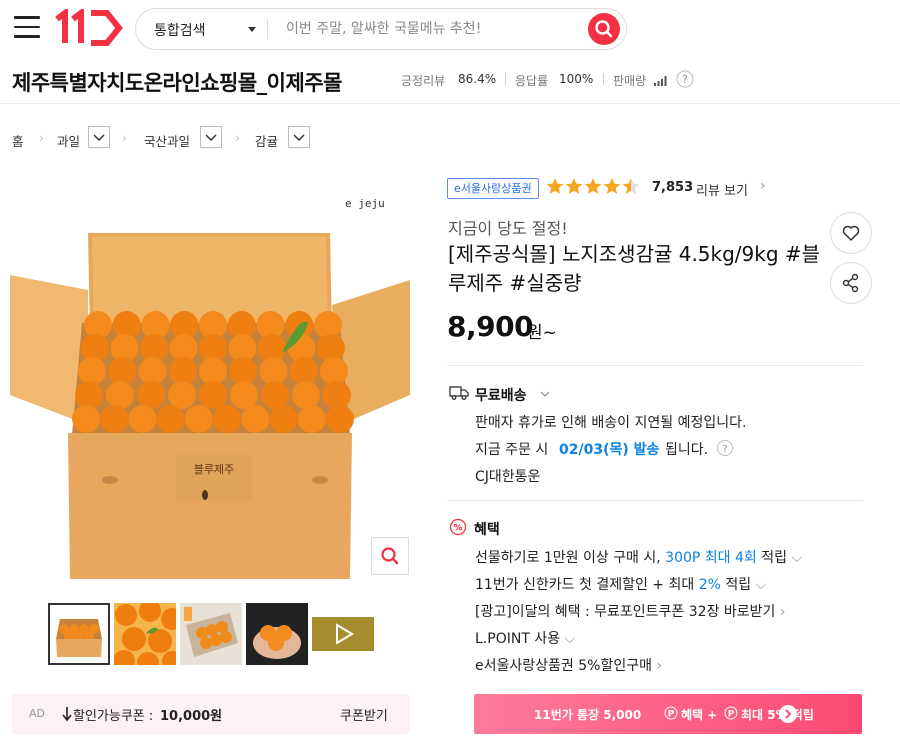  Describe the element at coordinates (630, 611) in the screenshot. I see `benefit-item: [광고]이달의 혜택 : 무료포인트쿠폰 32장 바로받기 ›` at that location.